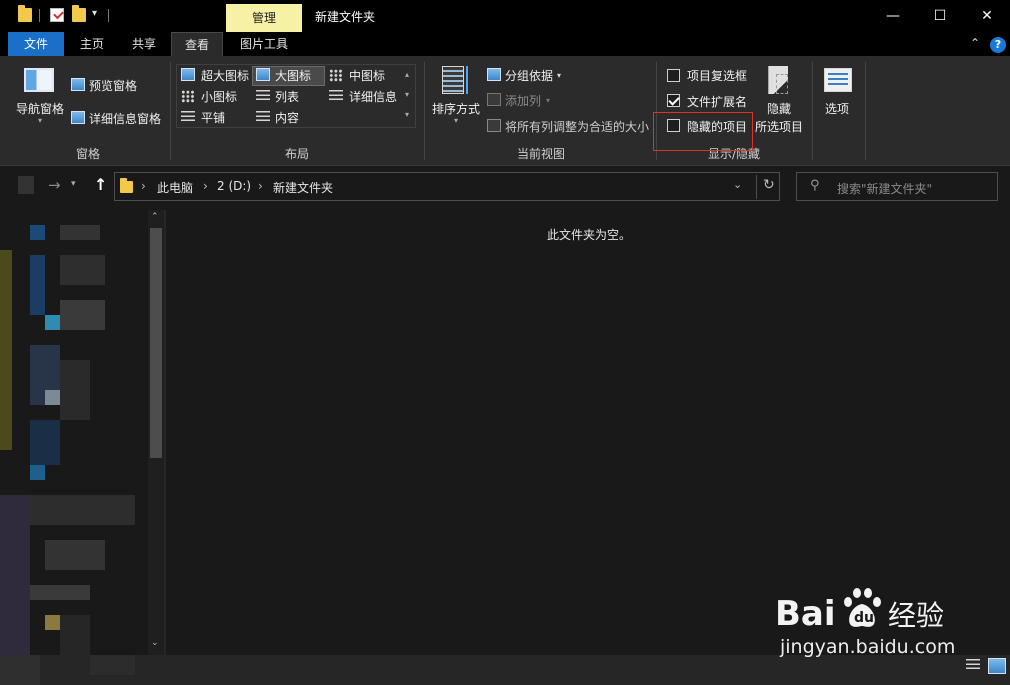  I want to click on layout-extra-large-icons: 超大图标, so click(225, 75).